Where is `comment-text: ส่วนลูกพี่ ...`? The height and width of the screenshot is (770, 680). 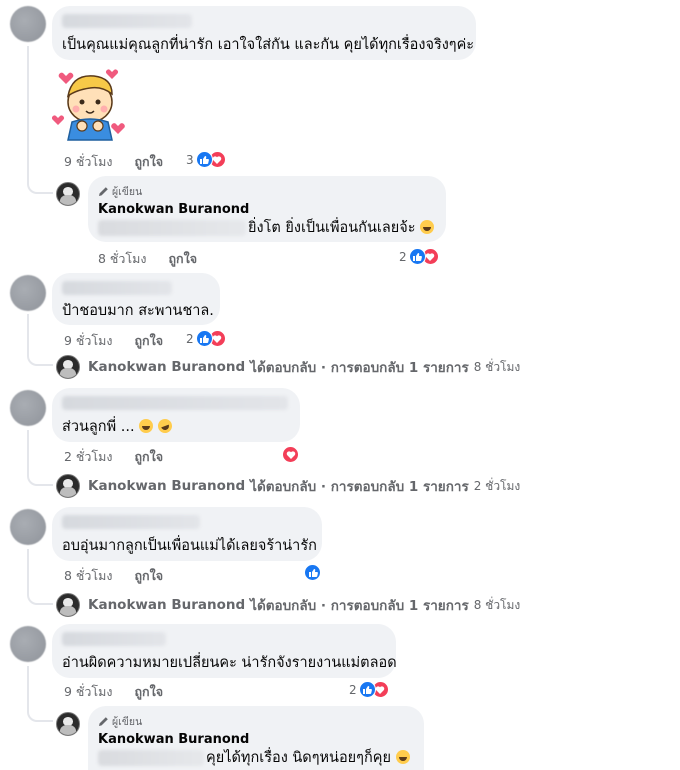 comment-text: ส่วนลูกพี่ ... is located at coordinates (118, 426).